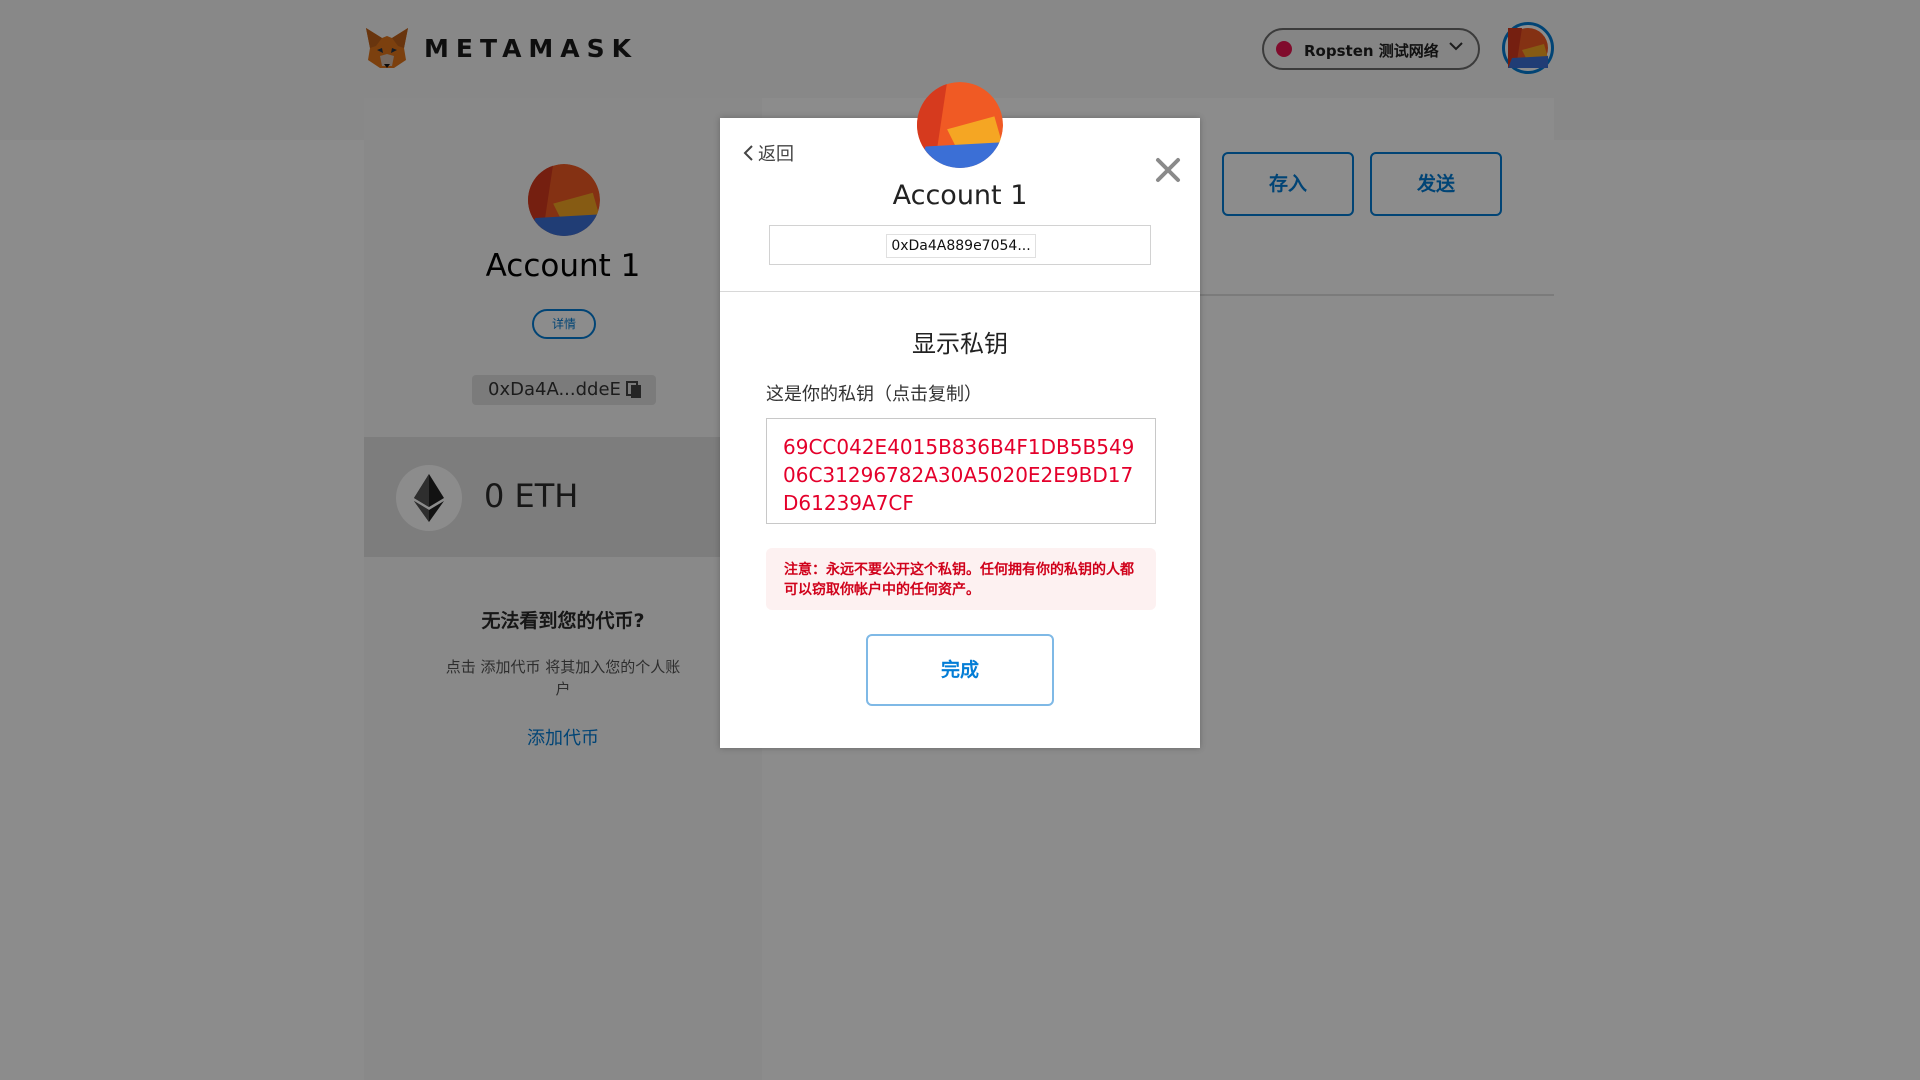  Describe the element at coordinates (960, 291) in the screenshot. I see `modal-divider` at that location.